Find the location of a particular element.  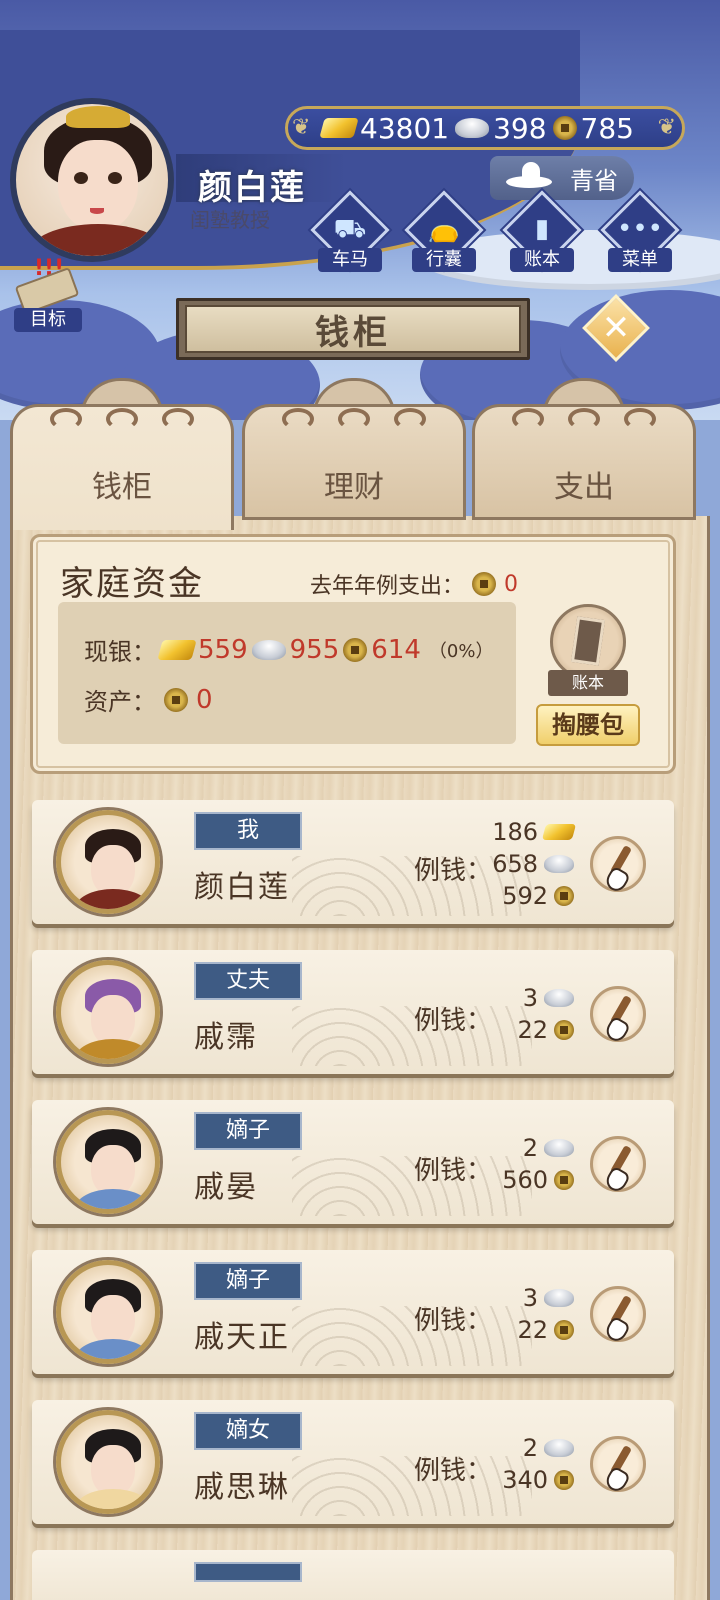

rank-badge: 青省 is located at coordinates (562, 178).